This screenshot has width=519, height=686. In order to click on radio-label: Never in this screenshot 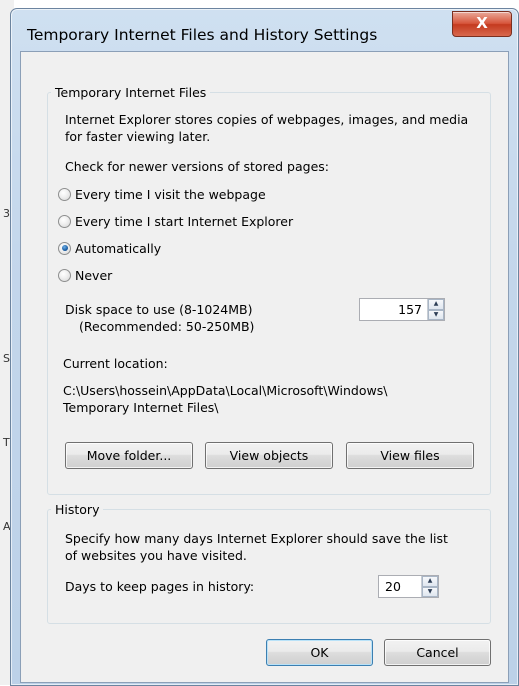, I will do `click(94, 275)`.